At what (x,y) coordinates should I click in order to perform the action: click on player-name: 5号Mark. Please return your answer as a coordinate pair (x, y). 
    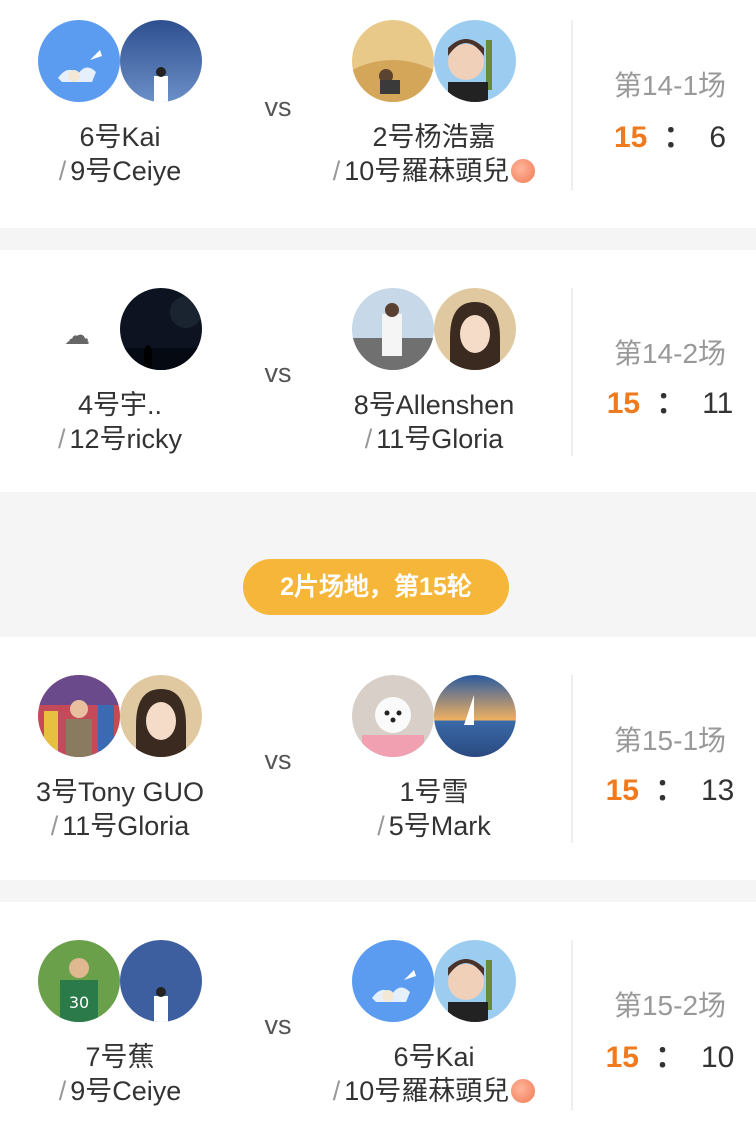
    Looking at the image, I should click on (439, 826).